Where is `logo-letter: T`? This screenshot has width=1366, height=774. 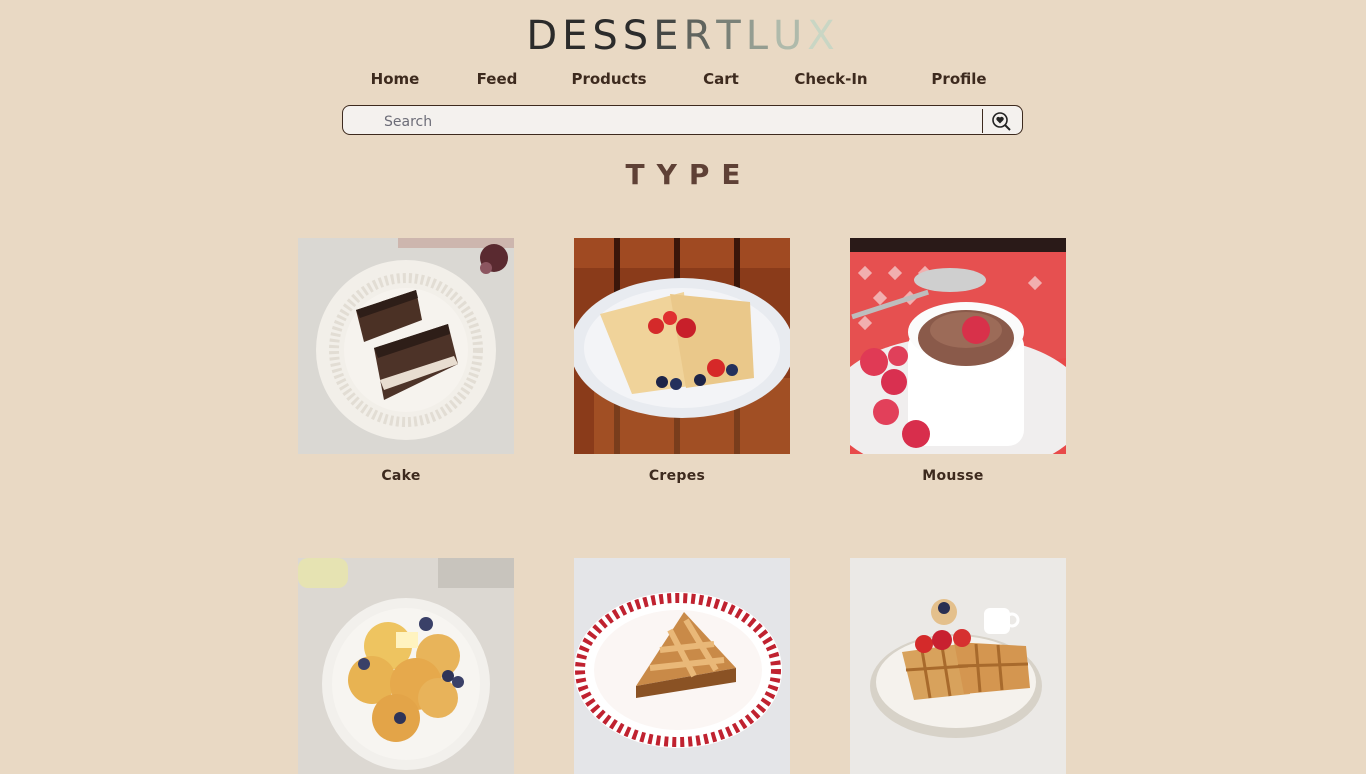
logo-letter: T is located at coordinates (731, 36).